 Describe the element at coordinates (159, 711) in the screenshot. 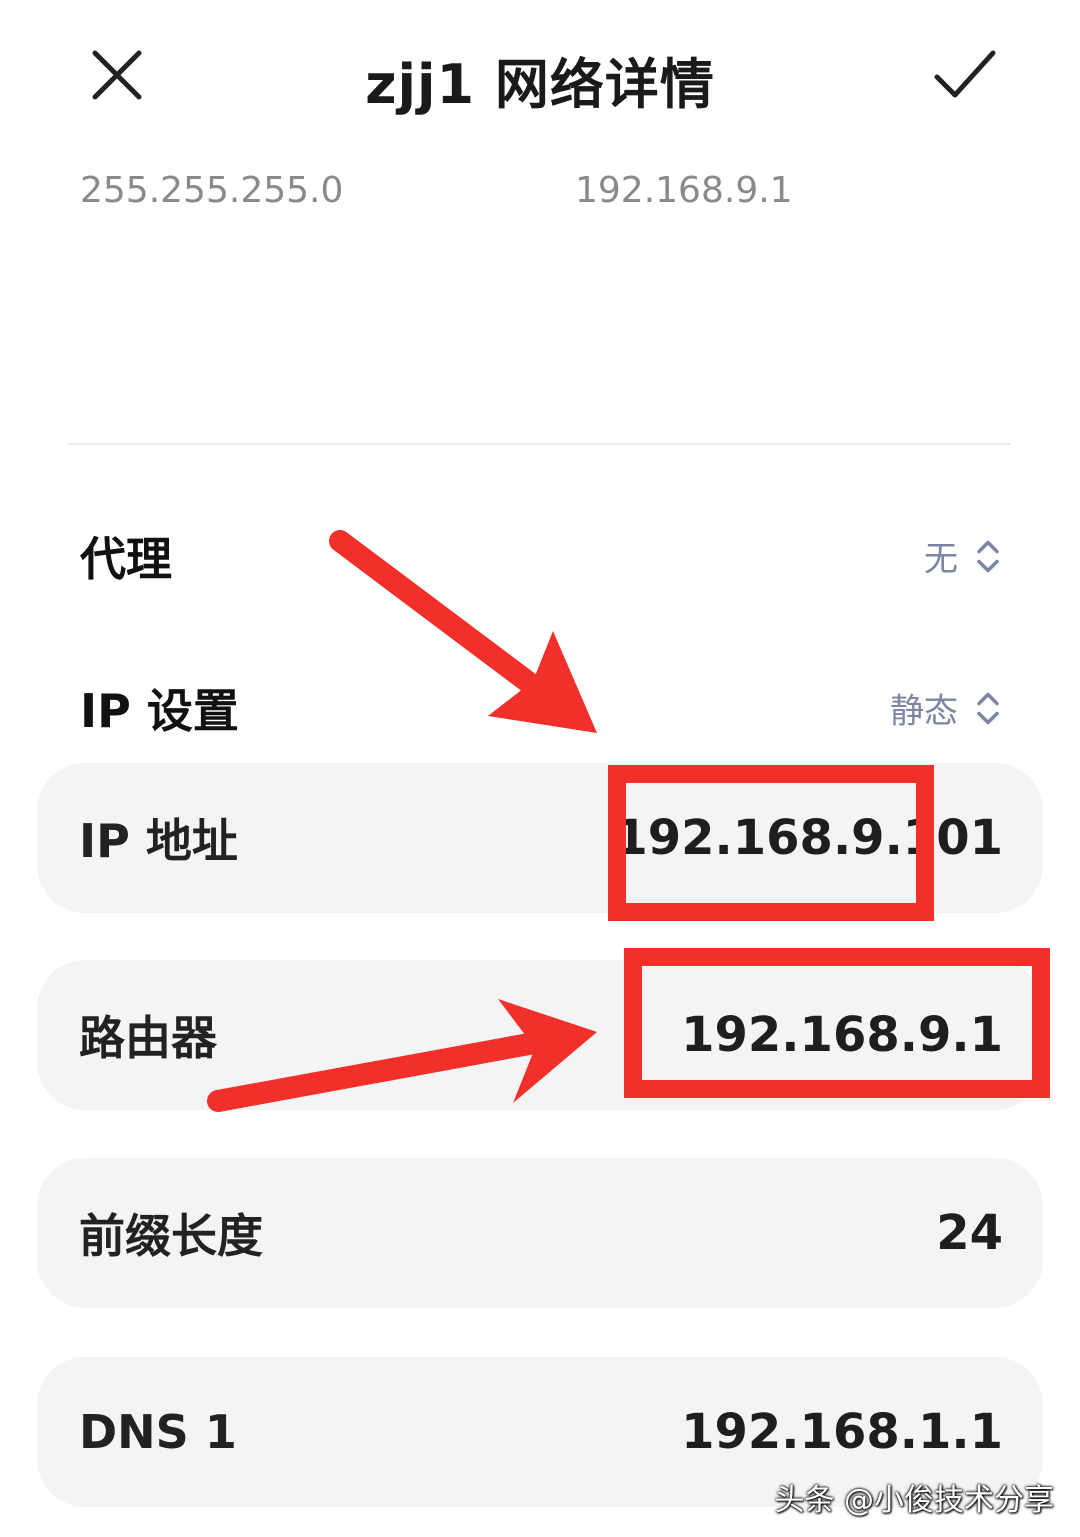

I see `ip-settings-label: IP 设置` at that location.